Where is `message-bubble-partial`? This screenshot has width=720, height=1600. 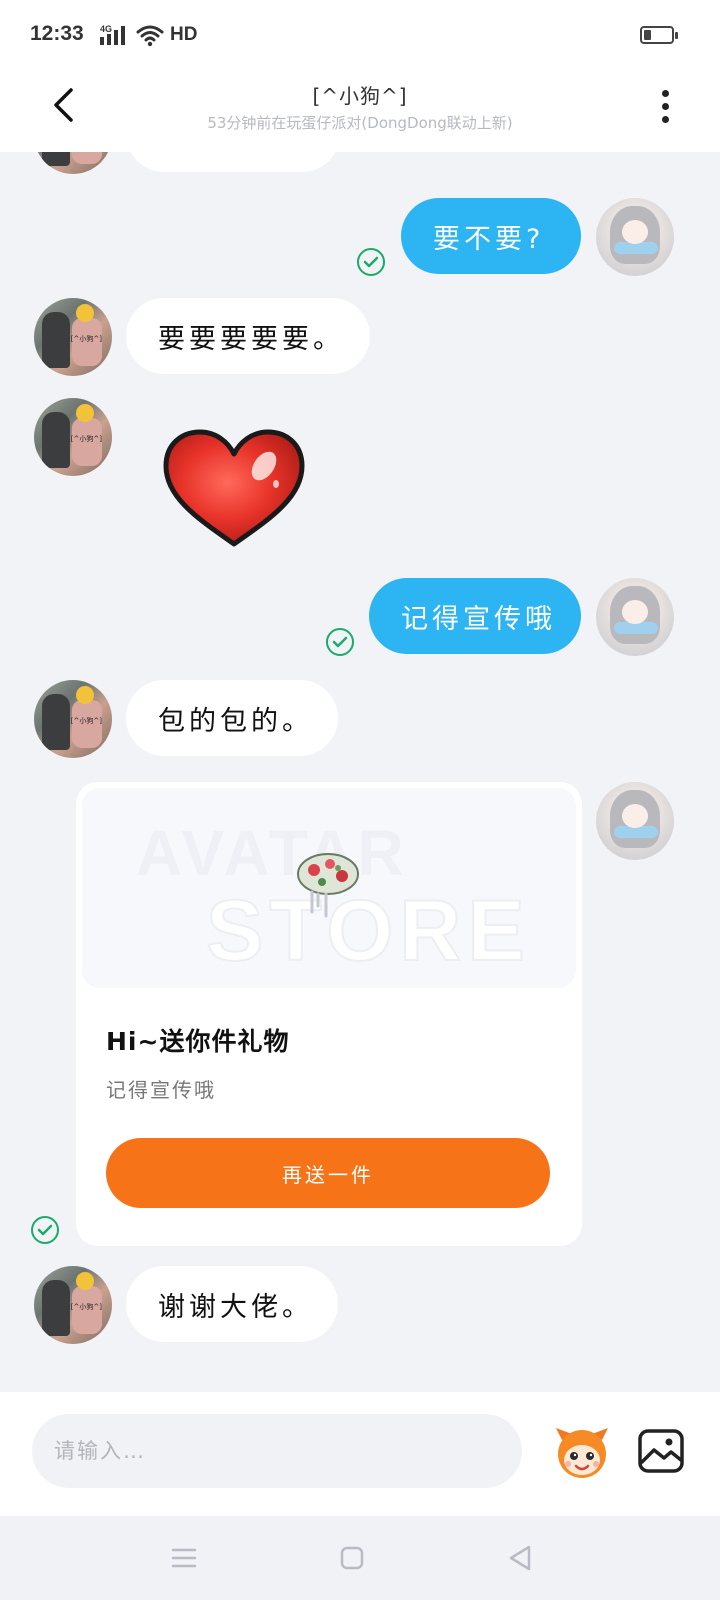 message-bubble-partial is located at coordinates (233, 162).